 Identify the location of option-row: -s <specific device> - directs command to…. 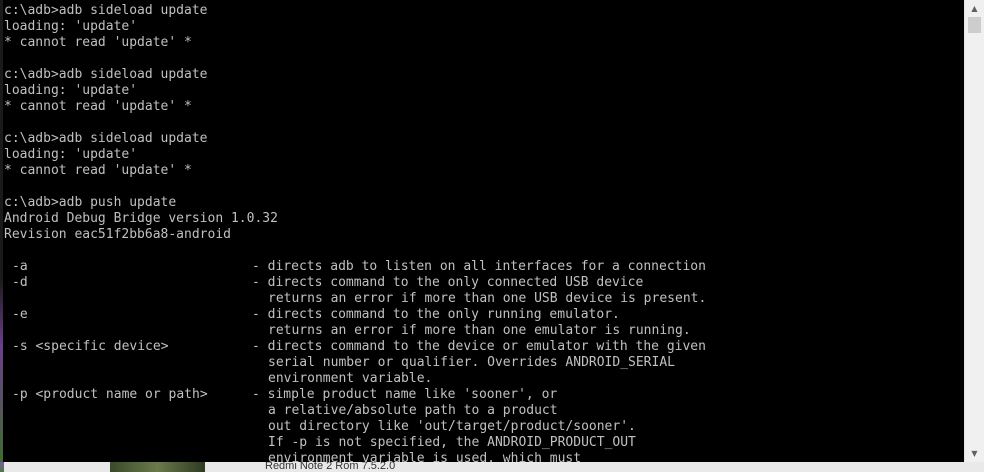
(484, 347).